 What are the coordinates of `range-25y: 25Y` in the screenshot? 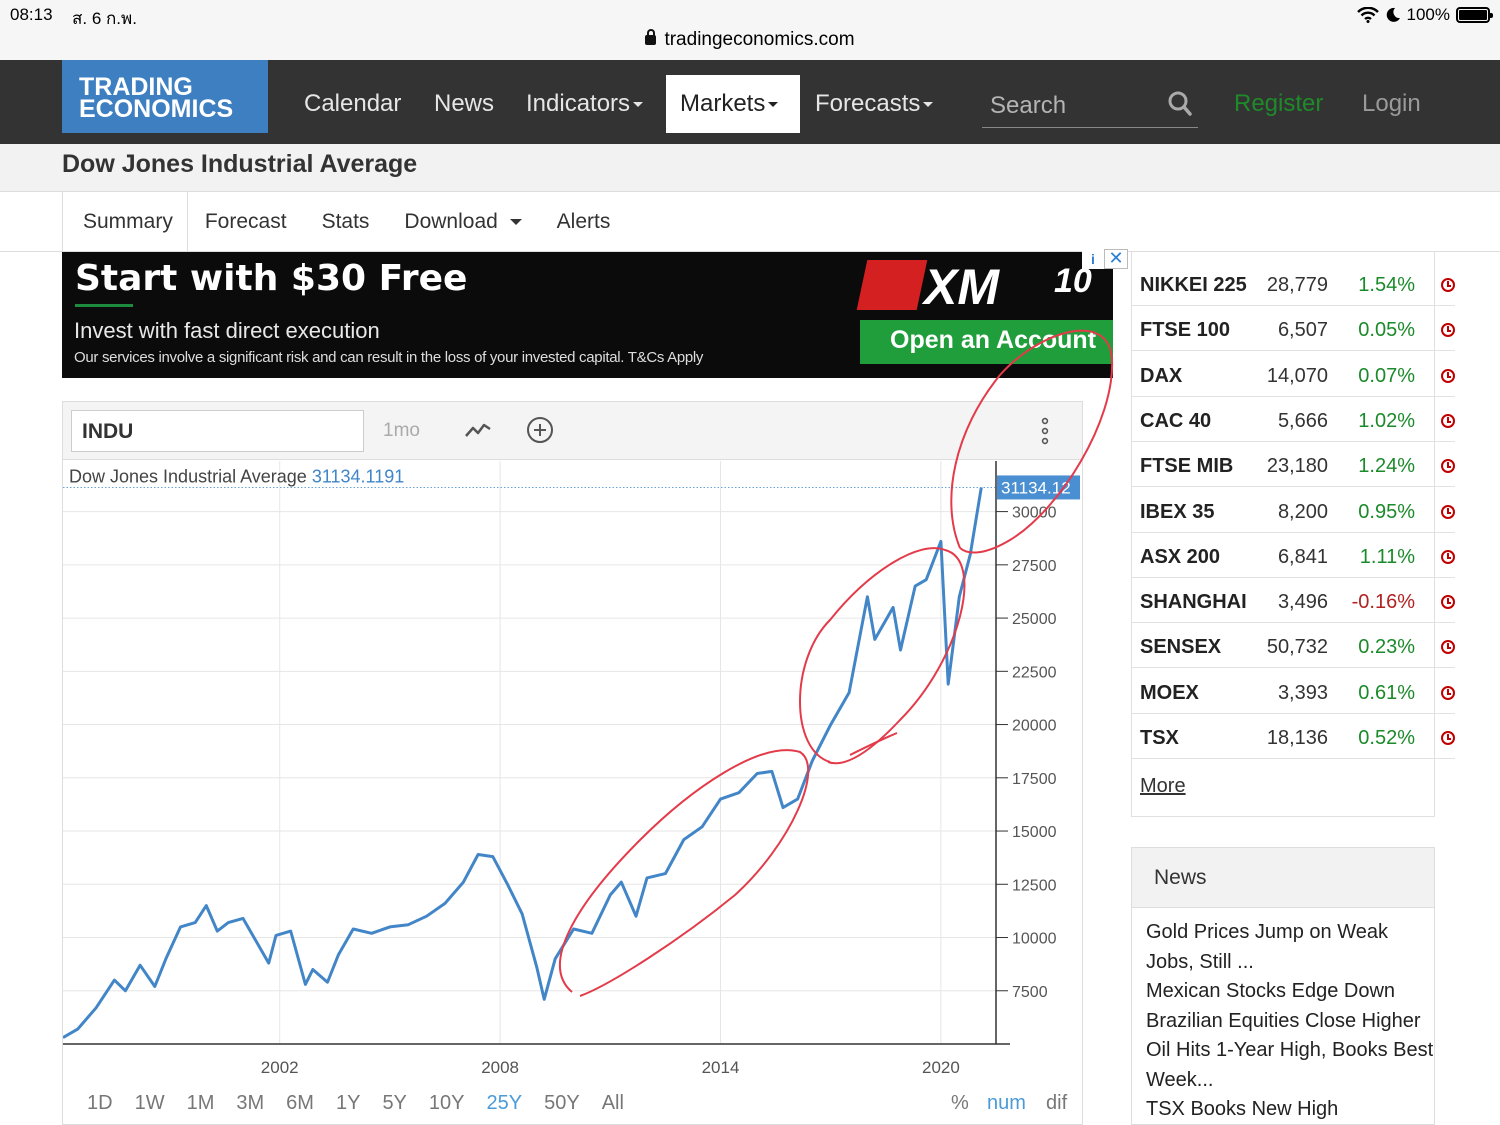 It's located at (505, 1103).